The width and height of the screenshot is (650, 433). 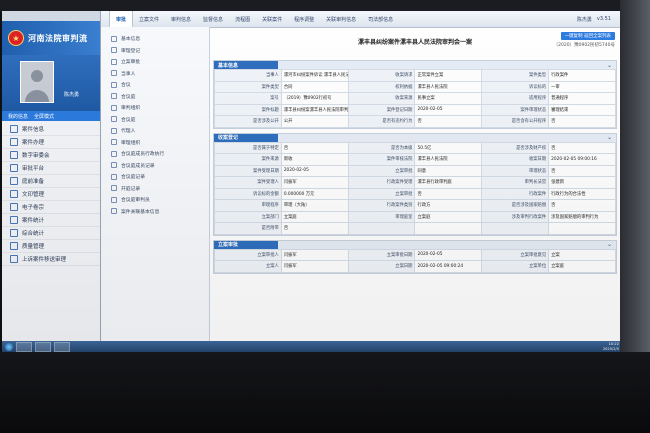 What do you see at coordinates (213, 19) in the screenshot?
I see `nav-tab-supervision: 监督信息` at bounding box center [213, 19].